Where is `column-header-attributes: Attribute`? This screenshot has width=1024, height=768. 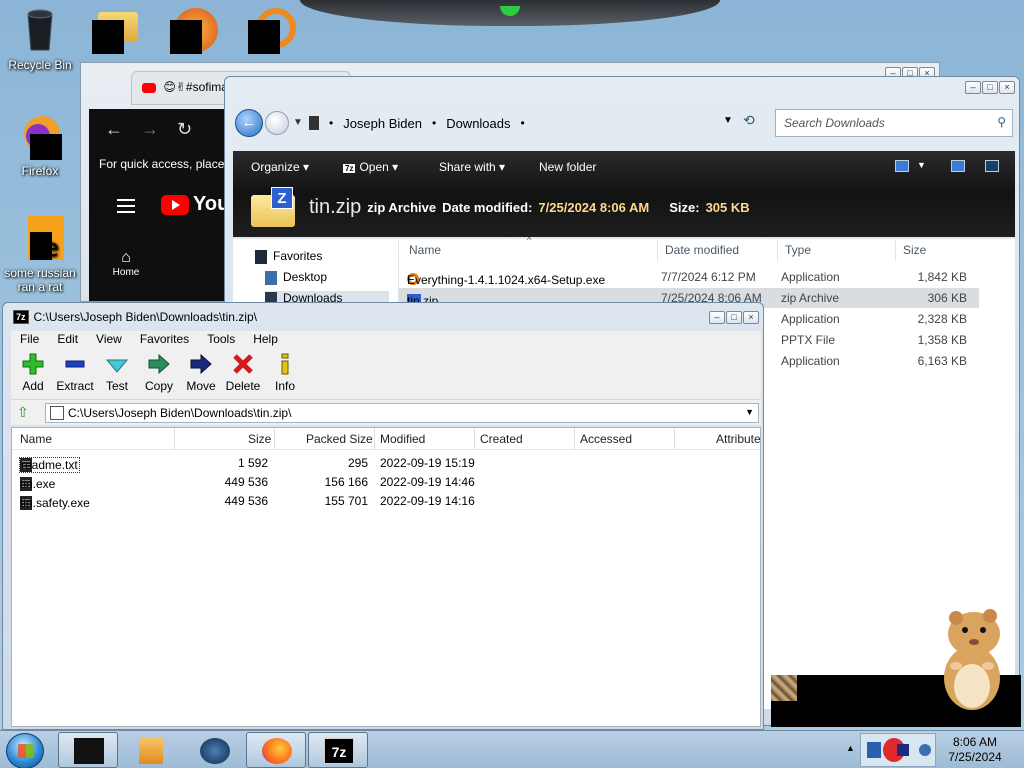
column-header-attributes: Attribute is located at coordinates (738, 439).